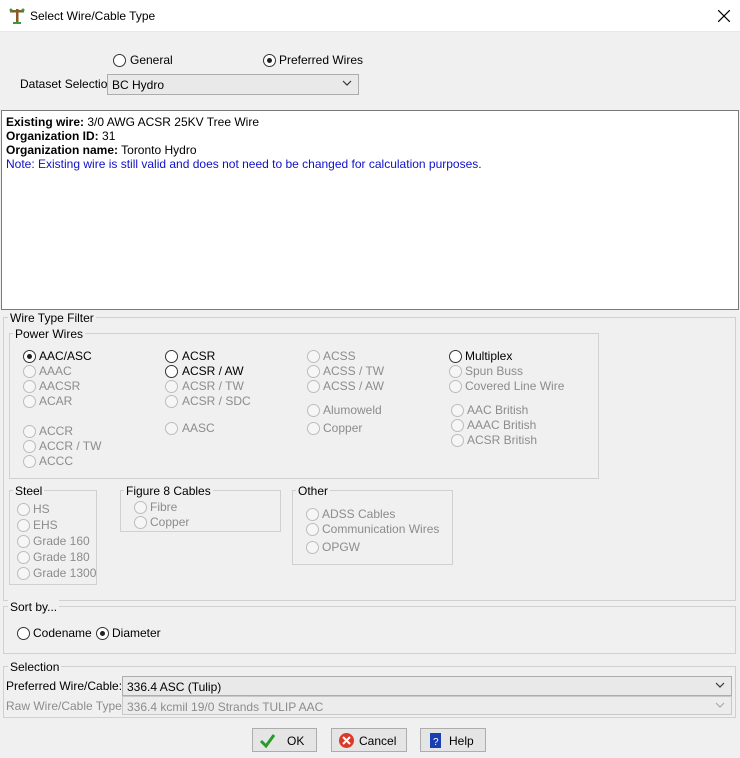 The width and height of the screenshot is (740, 758). I want to click on radio-acsr-tw, so click(171, 386).